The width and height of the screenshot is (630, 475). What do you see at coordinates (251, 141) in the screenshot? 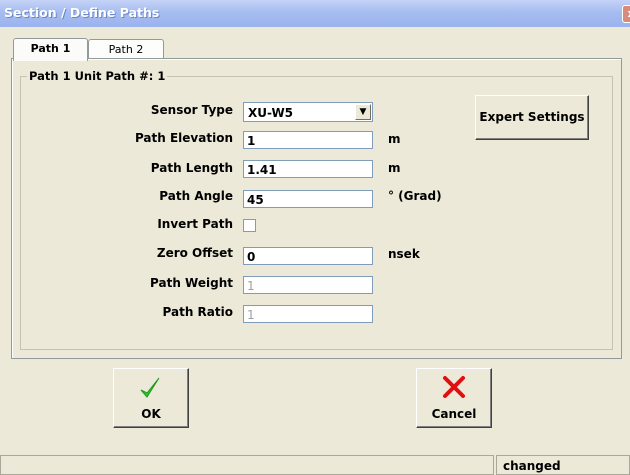
I see `path-elevation-value: 1` at bounding box center [251, 141].